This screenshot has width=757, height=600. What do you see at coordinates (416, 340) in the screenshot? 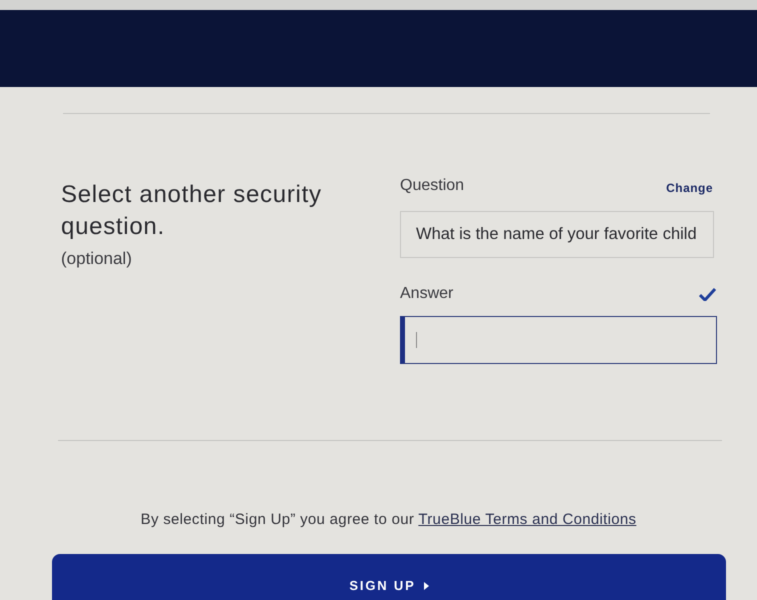
I see `text-cursor-icon` at bounding box center [416, 340].